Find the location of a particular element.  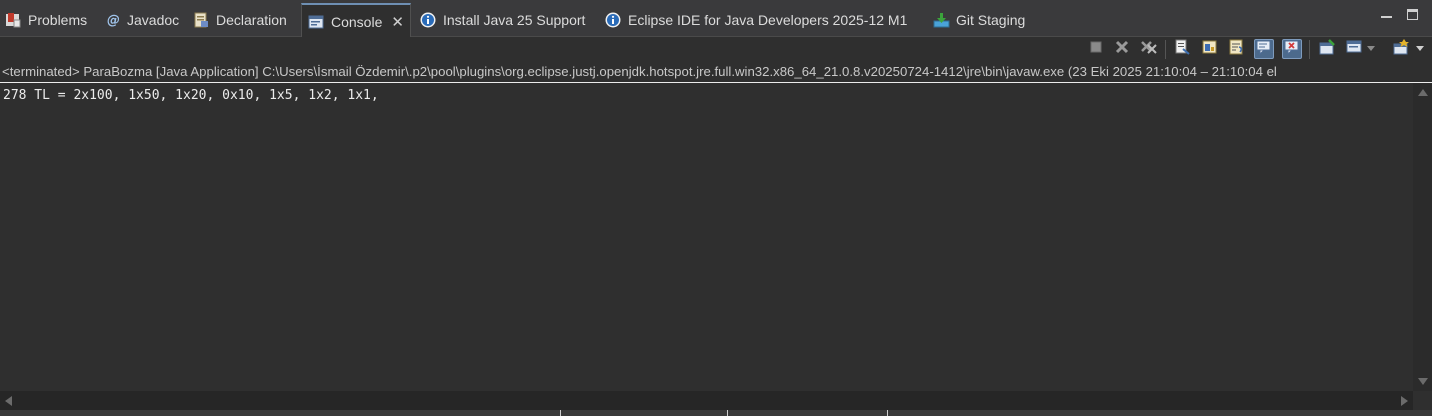

tab-label: Console is located at coordinates (357, 21).